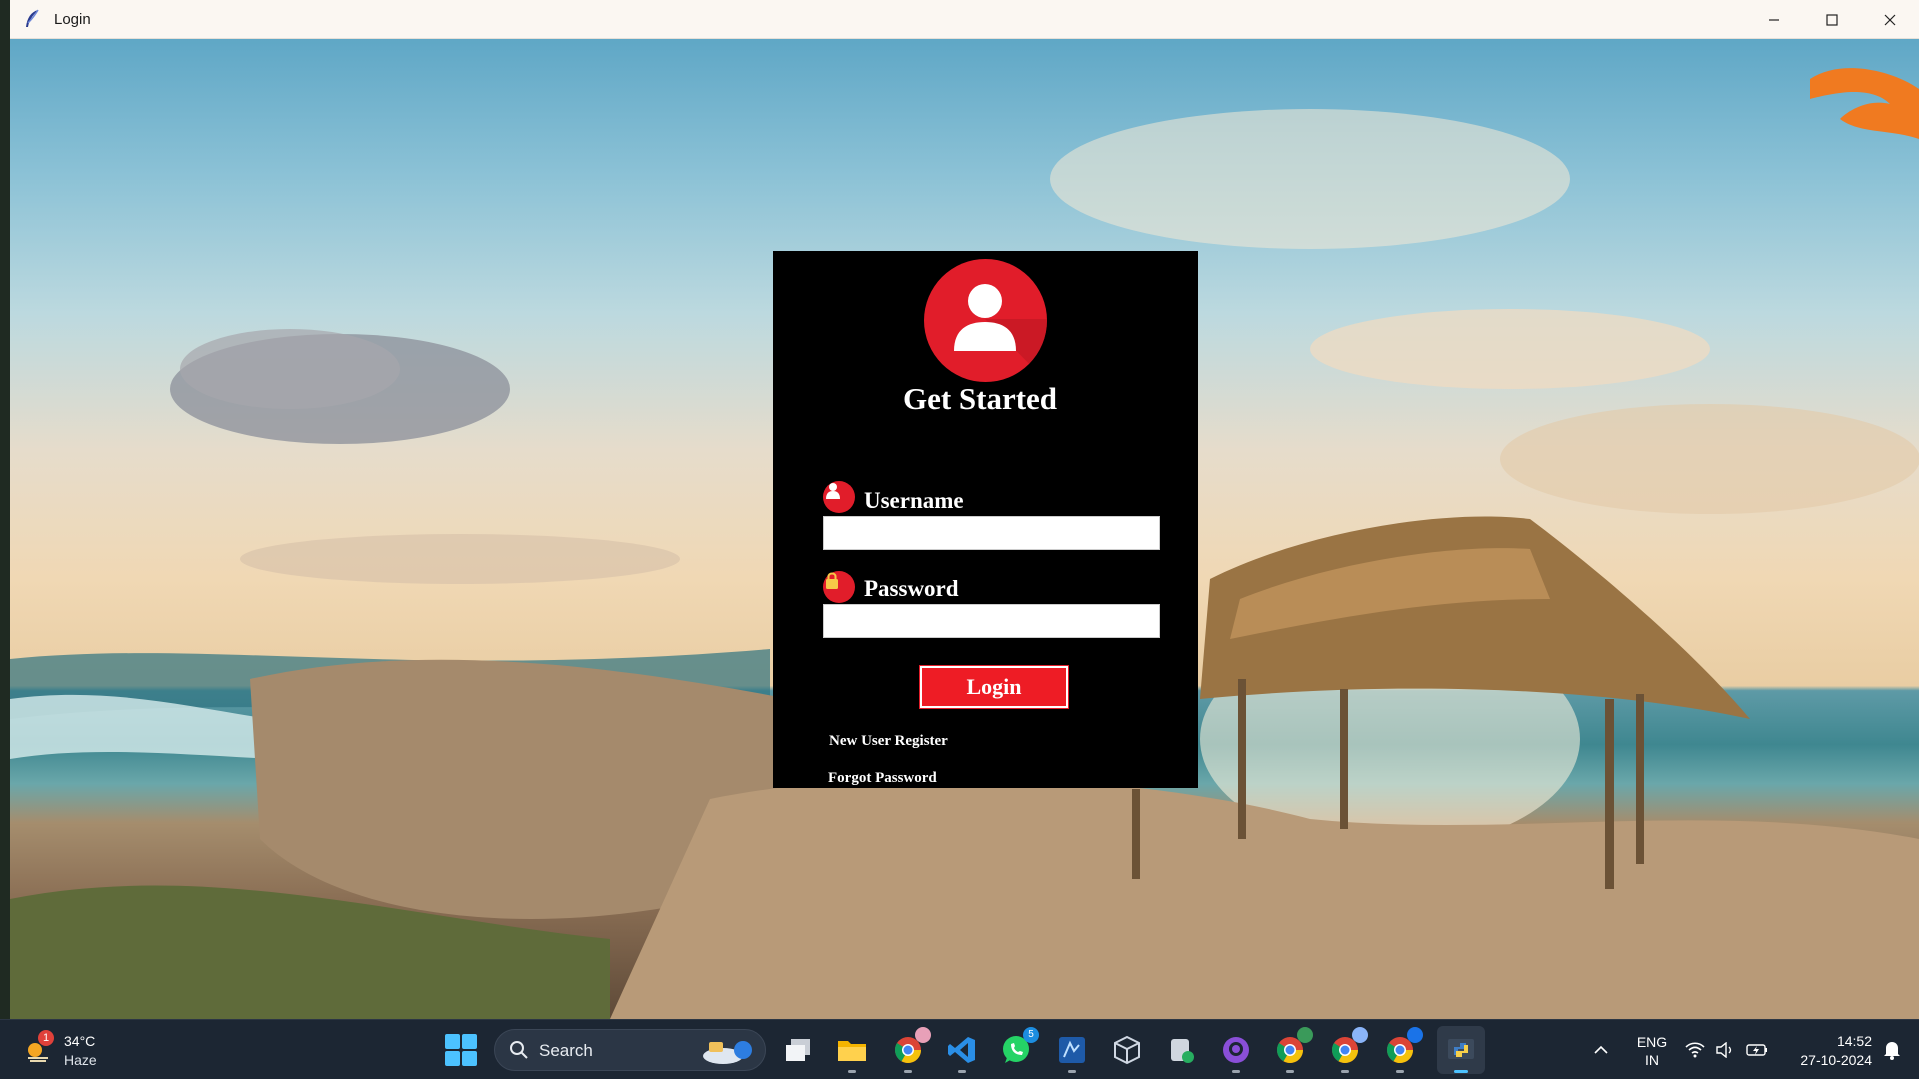 This screenshot has width=1919, height=1079. I want to click on python-app-button, so click(1461, 1052).